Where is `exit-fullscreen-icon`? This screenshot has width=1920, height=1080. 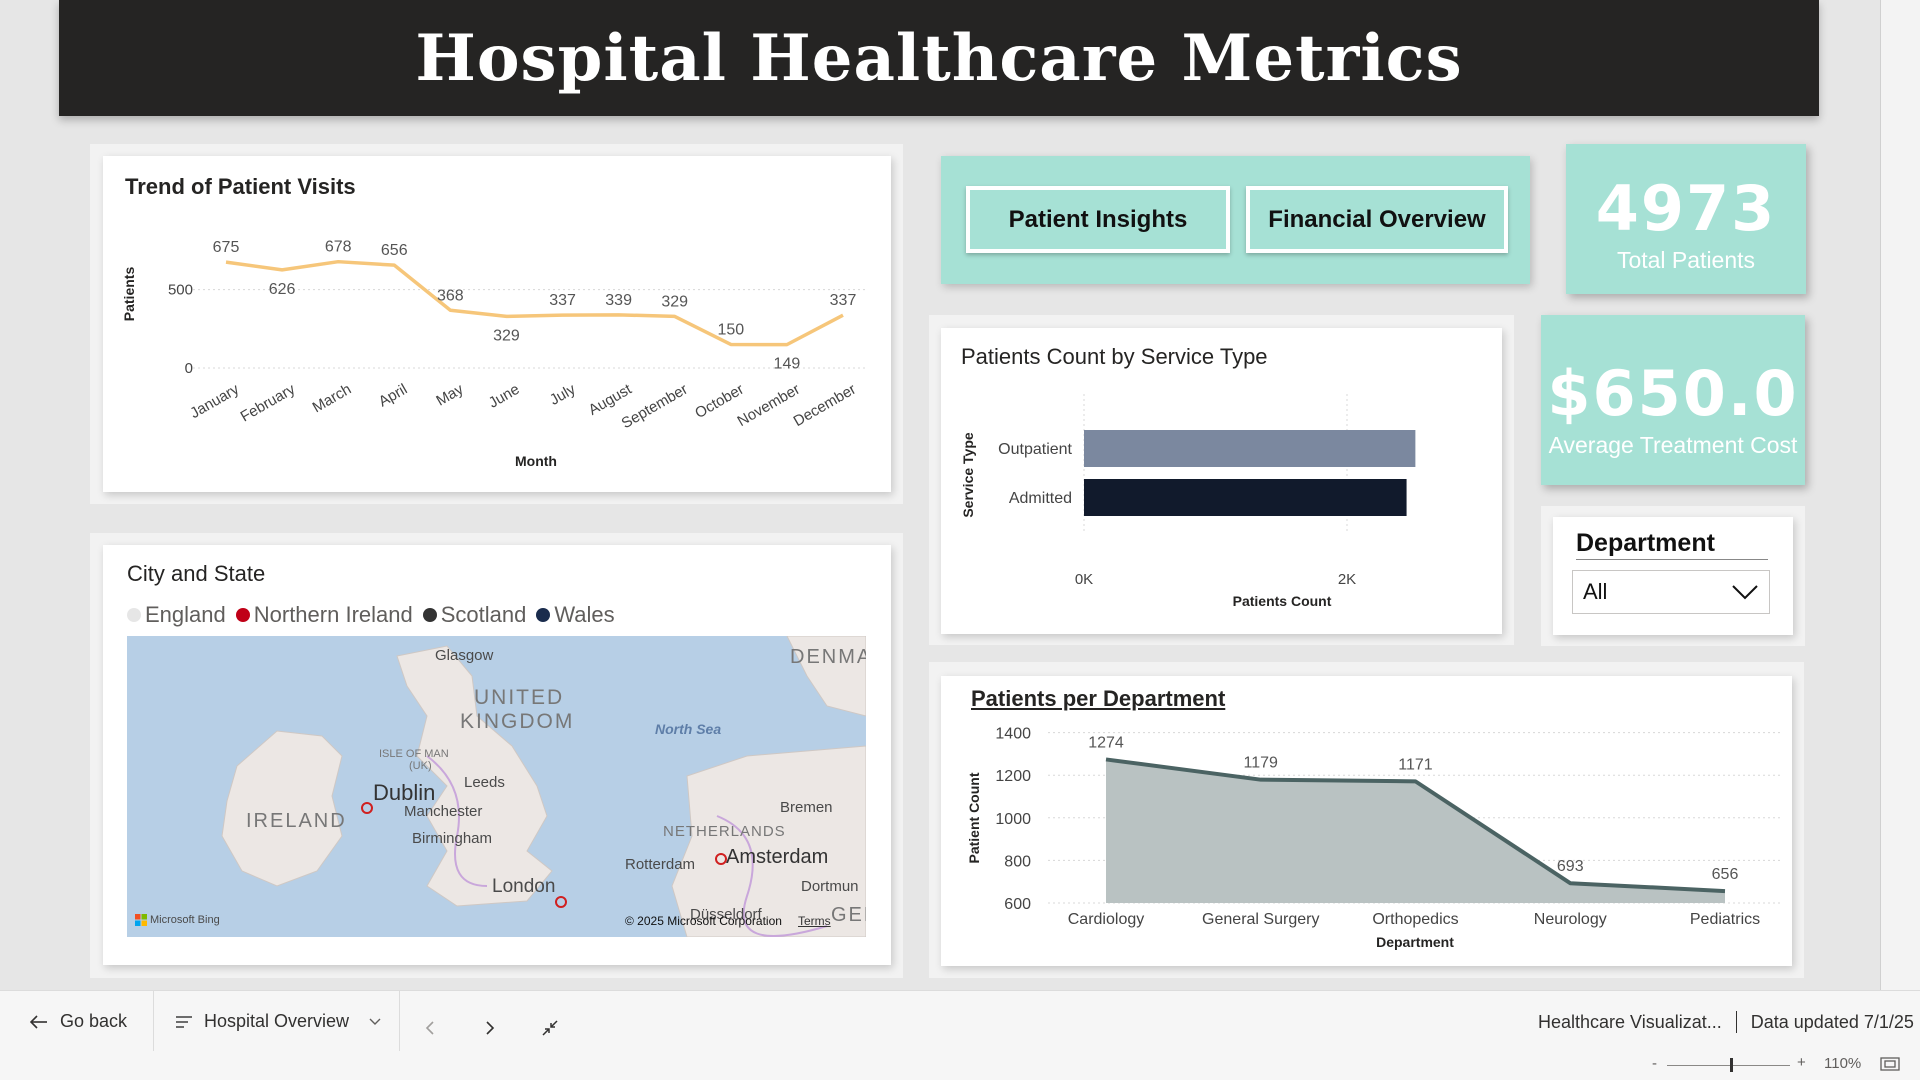
exit-fullscreen-icon is located at coordinates (550, 1028).